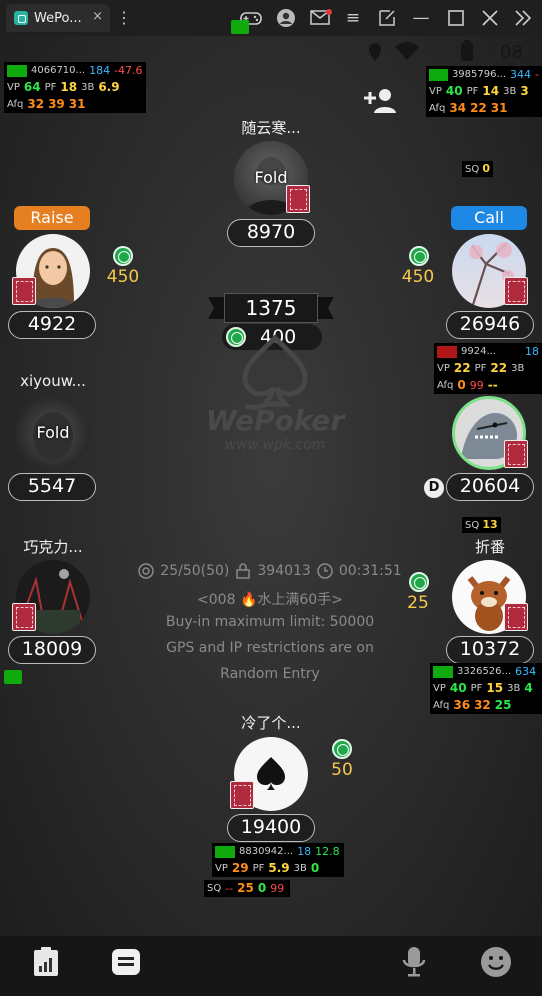 This screenshot has height=996, width=542. Describe the element at coordinates (128, 70) in the screenshot. I see `hud-profit: -47.6` at that location.